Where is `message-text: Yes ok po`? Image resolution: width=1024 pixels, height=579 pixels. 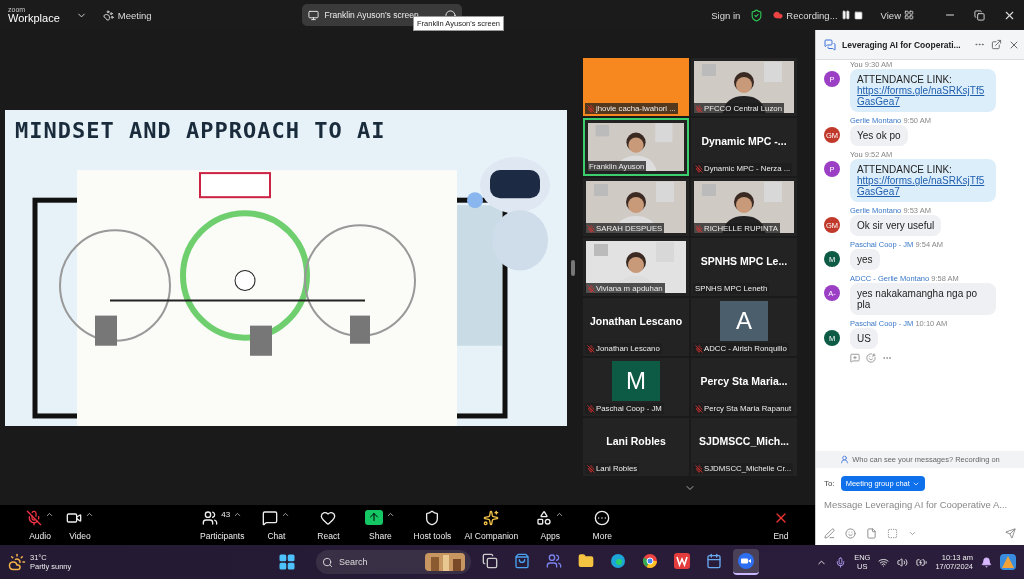 message-text: Yes ok po is located at coordinates (879, 135).